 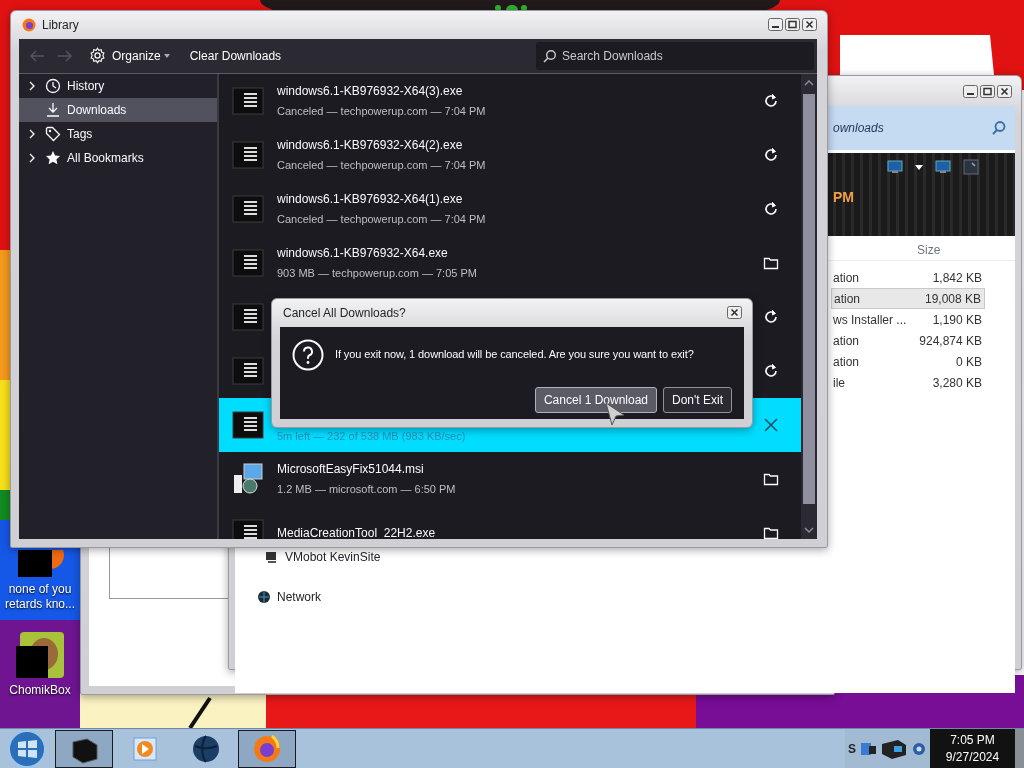 What do you see at coordinates (972, 740) in the screenshot?
I see `clock-time: 7:05 PM` at bounding box center [972, 740].